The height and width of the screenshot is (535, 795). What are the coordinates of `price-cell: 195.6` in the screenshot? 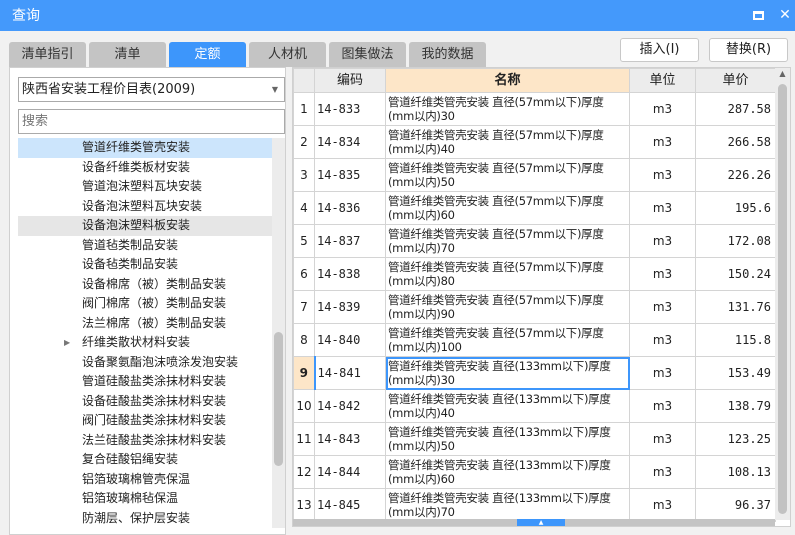 It's located at (735, 208).